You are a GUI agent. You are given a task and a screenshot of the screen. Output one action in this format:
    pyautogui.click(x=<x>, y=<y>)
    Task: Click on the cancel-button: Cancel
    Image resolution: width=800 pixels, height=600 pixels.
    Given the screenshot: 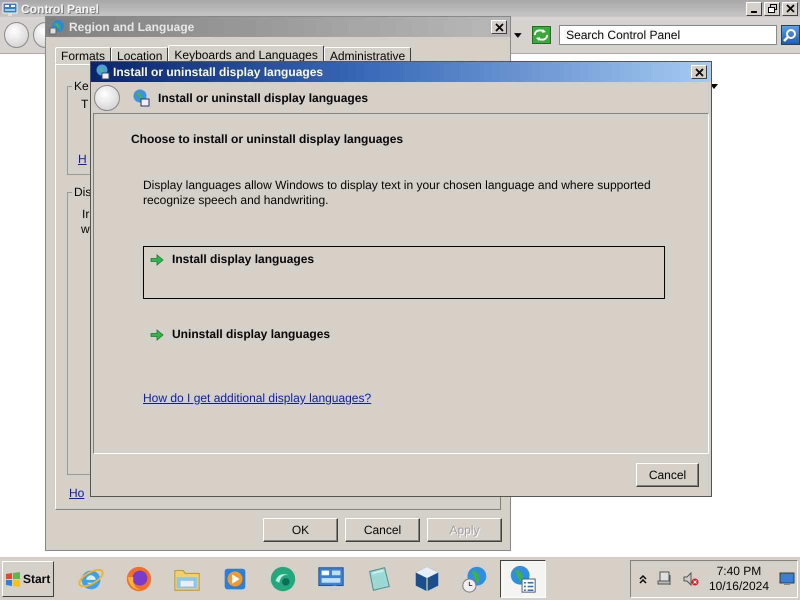 What is the action you would take?
    pyautogui.click(x=667, y=475)
    